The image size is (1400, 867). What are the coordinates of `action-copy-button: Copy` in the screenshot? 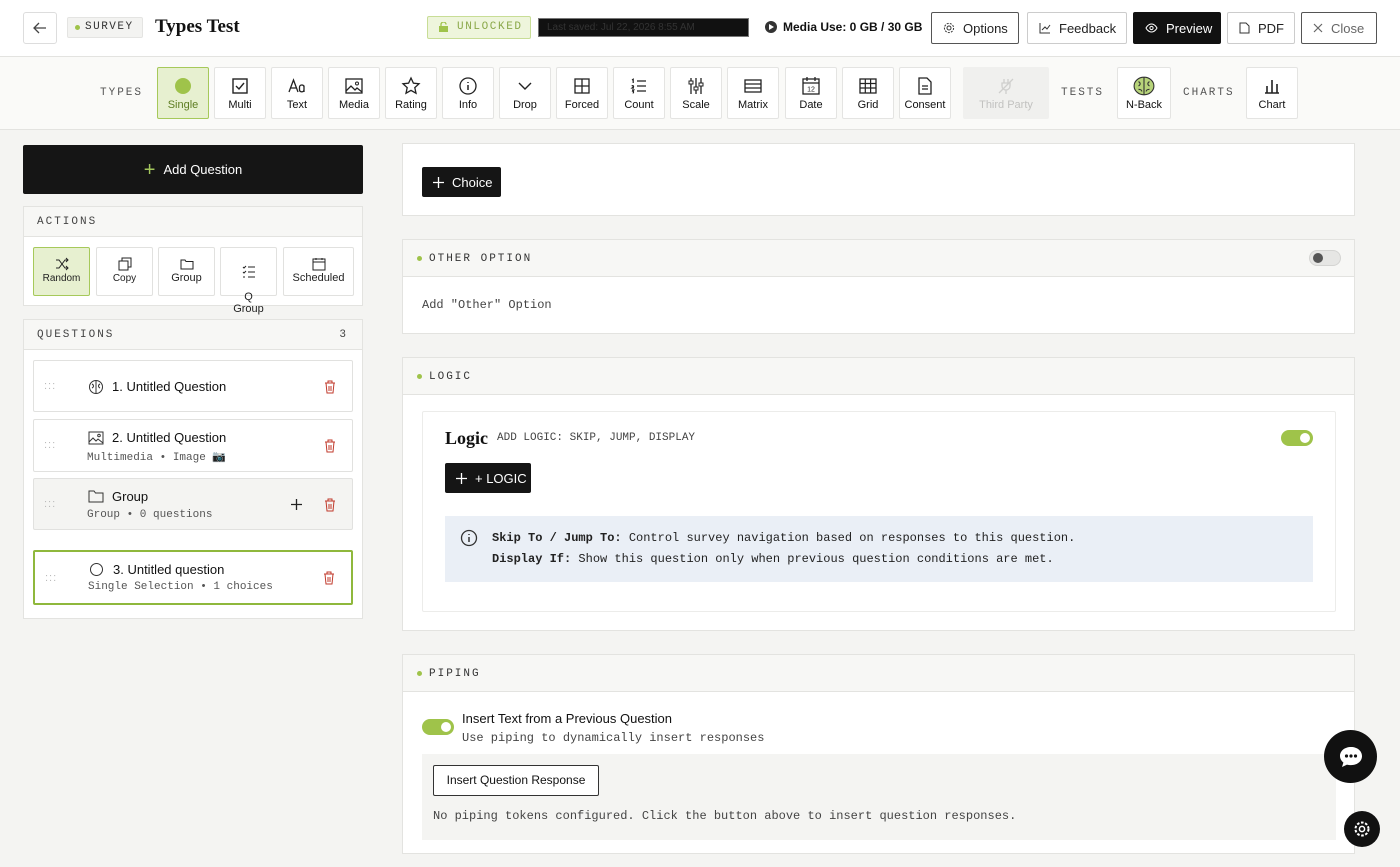 It's located at (124, 271).